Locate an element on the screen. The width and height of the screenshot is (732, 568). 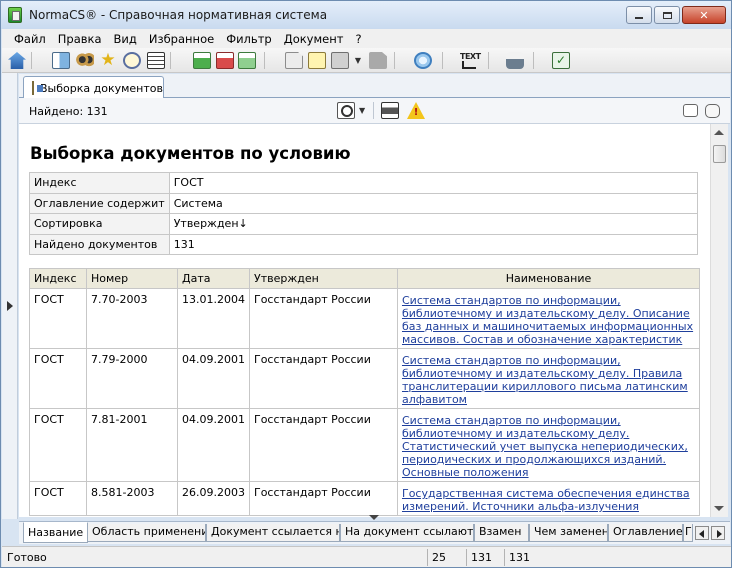
link-icon is located at coordinates (423, 60).